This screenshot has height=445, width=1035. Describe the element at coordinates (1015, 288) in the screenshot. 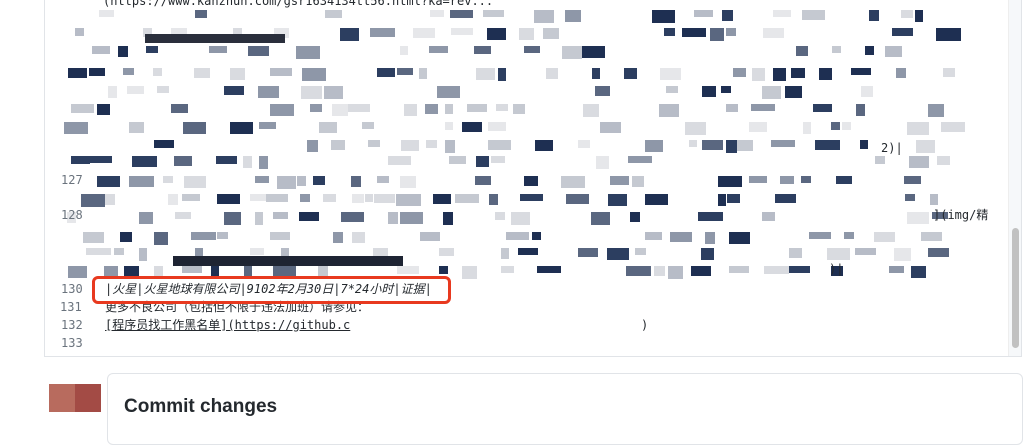

I see `scrollbar-thumb` at that location.